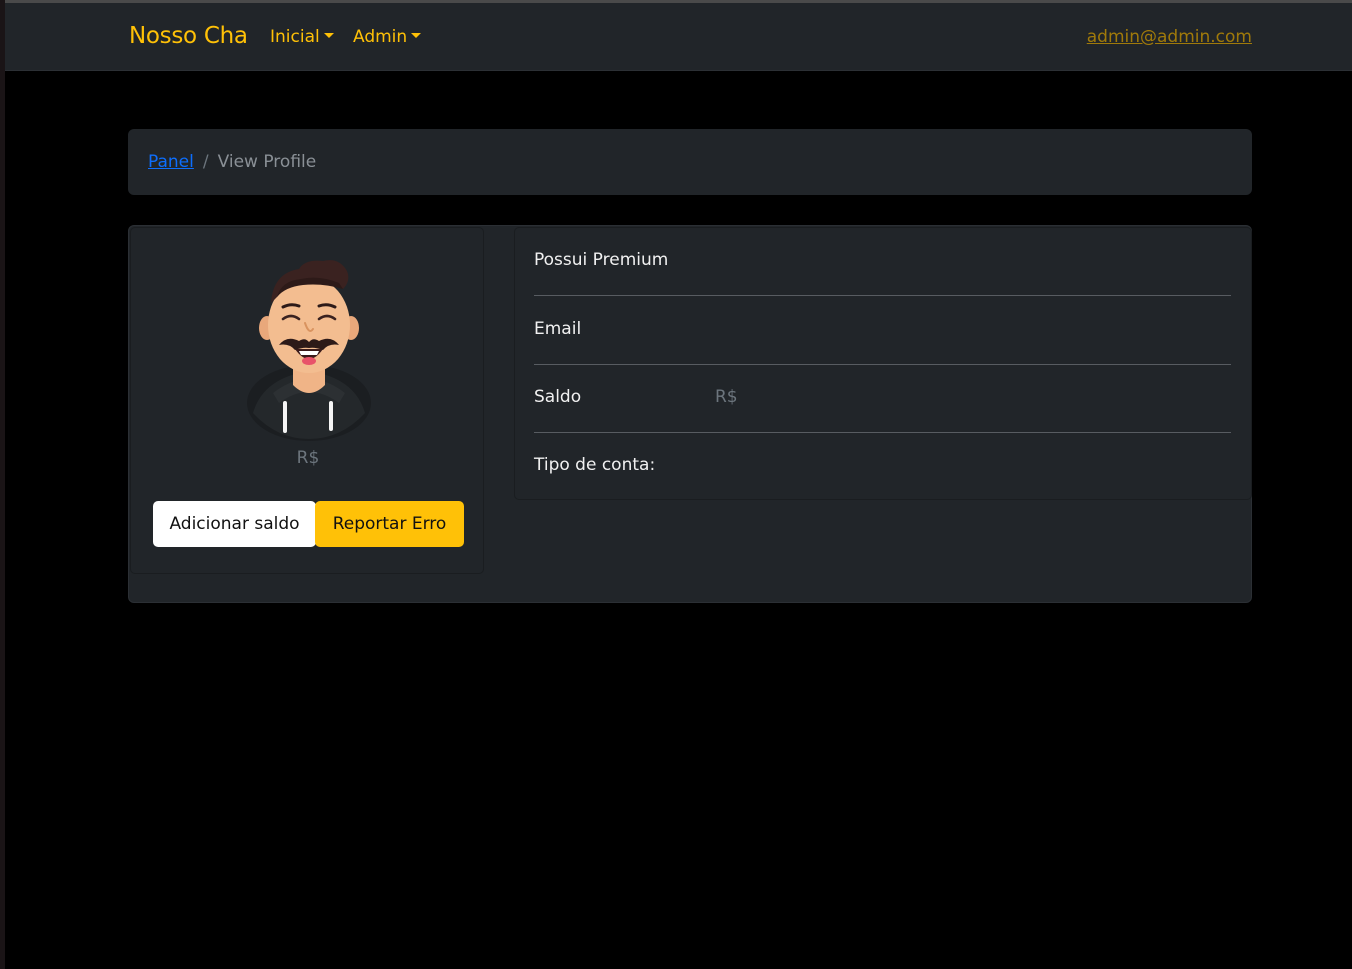 This screenshot has height=969, width=1352. Describe the element at coordinates (295, 37) in the screenshot. I see `nav-inicial-label: Inicial` at that location.